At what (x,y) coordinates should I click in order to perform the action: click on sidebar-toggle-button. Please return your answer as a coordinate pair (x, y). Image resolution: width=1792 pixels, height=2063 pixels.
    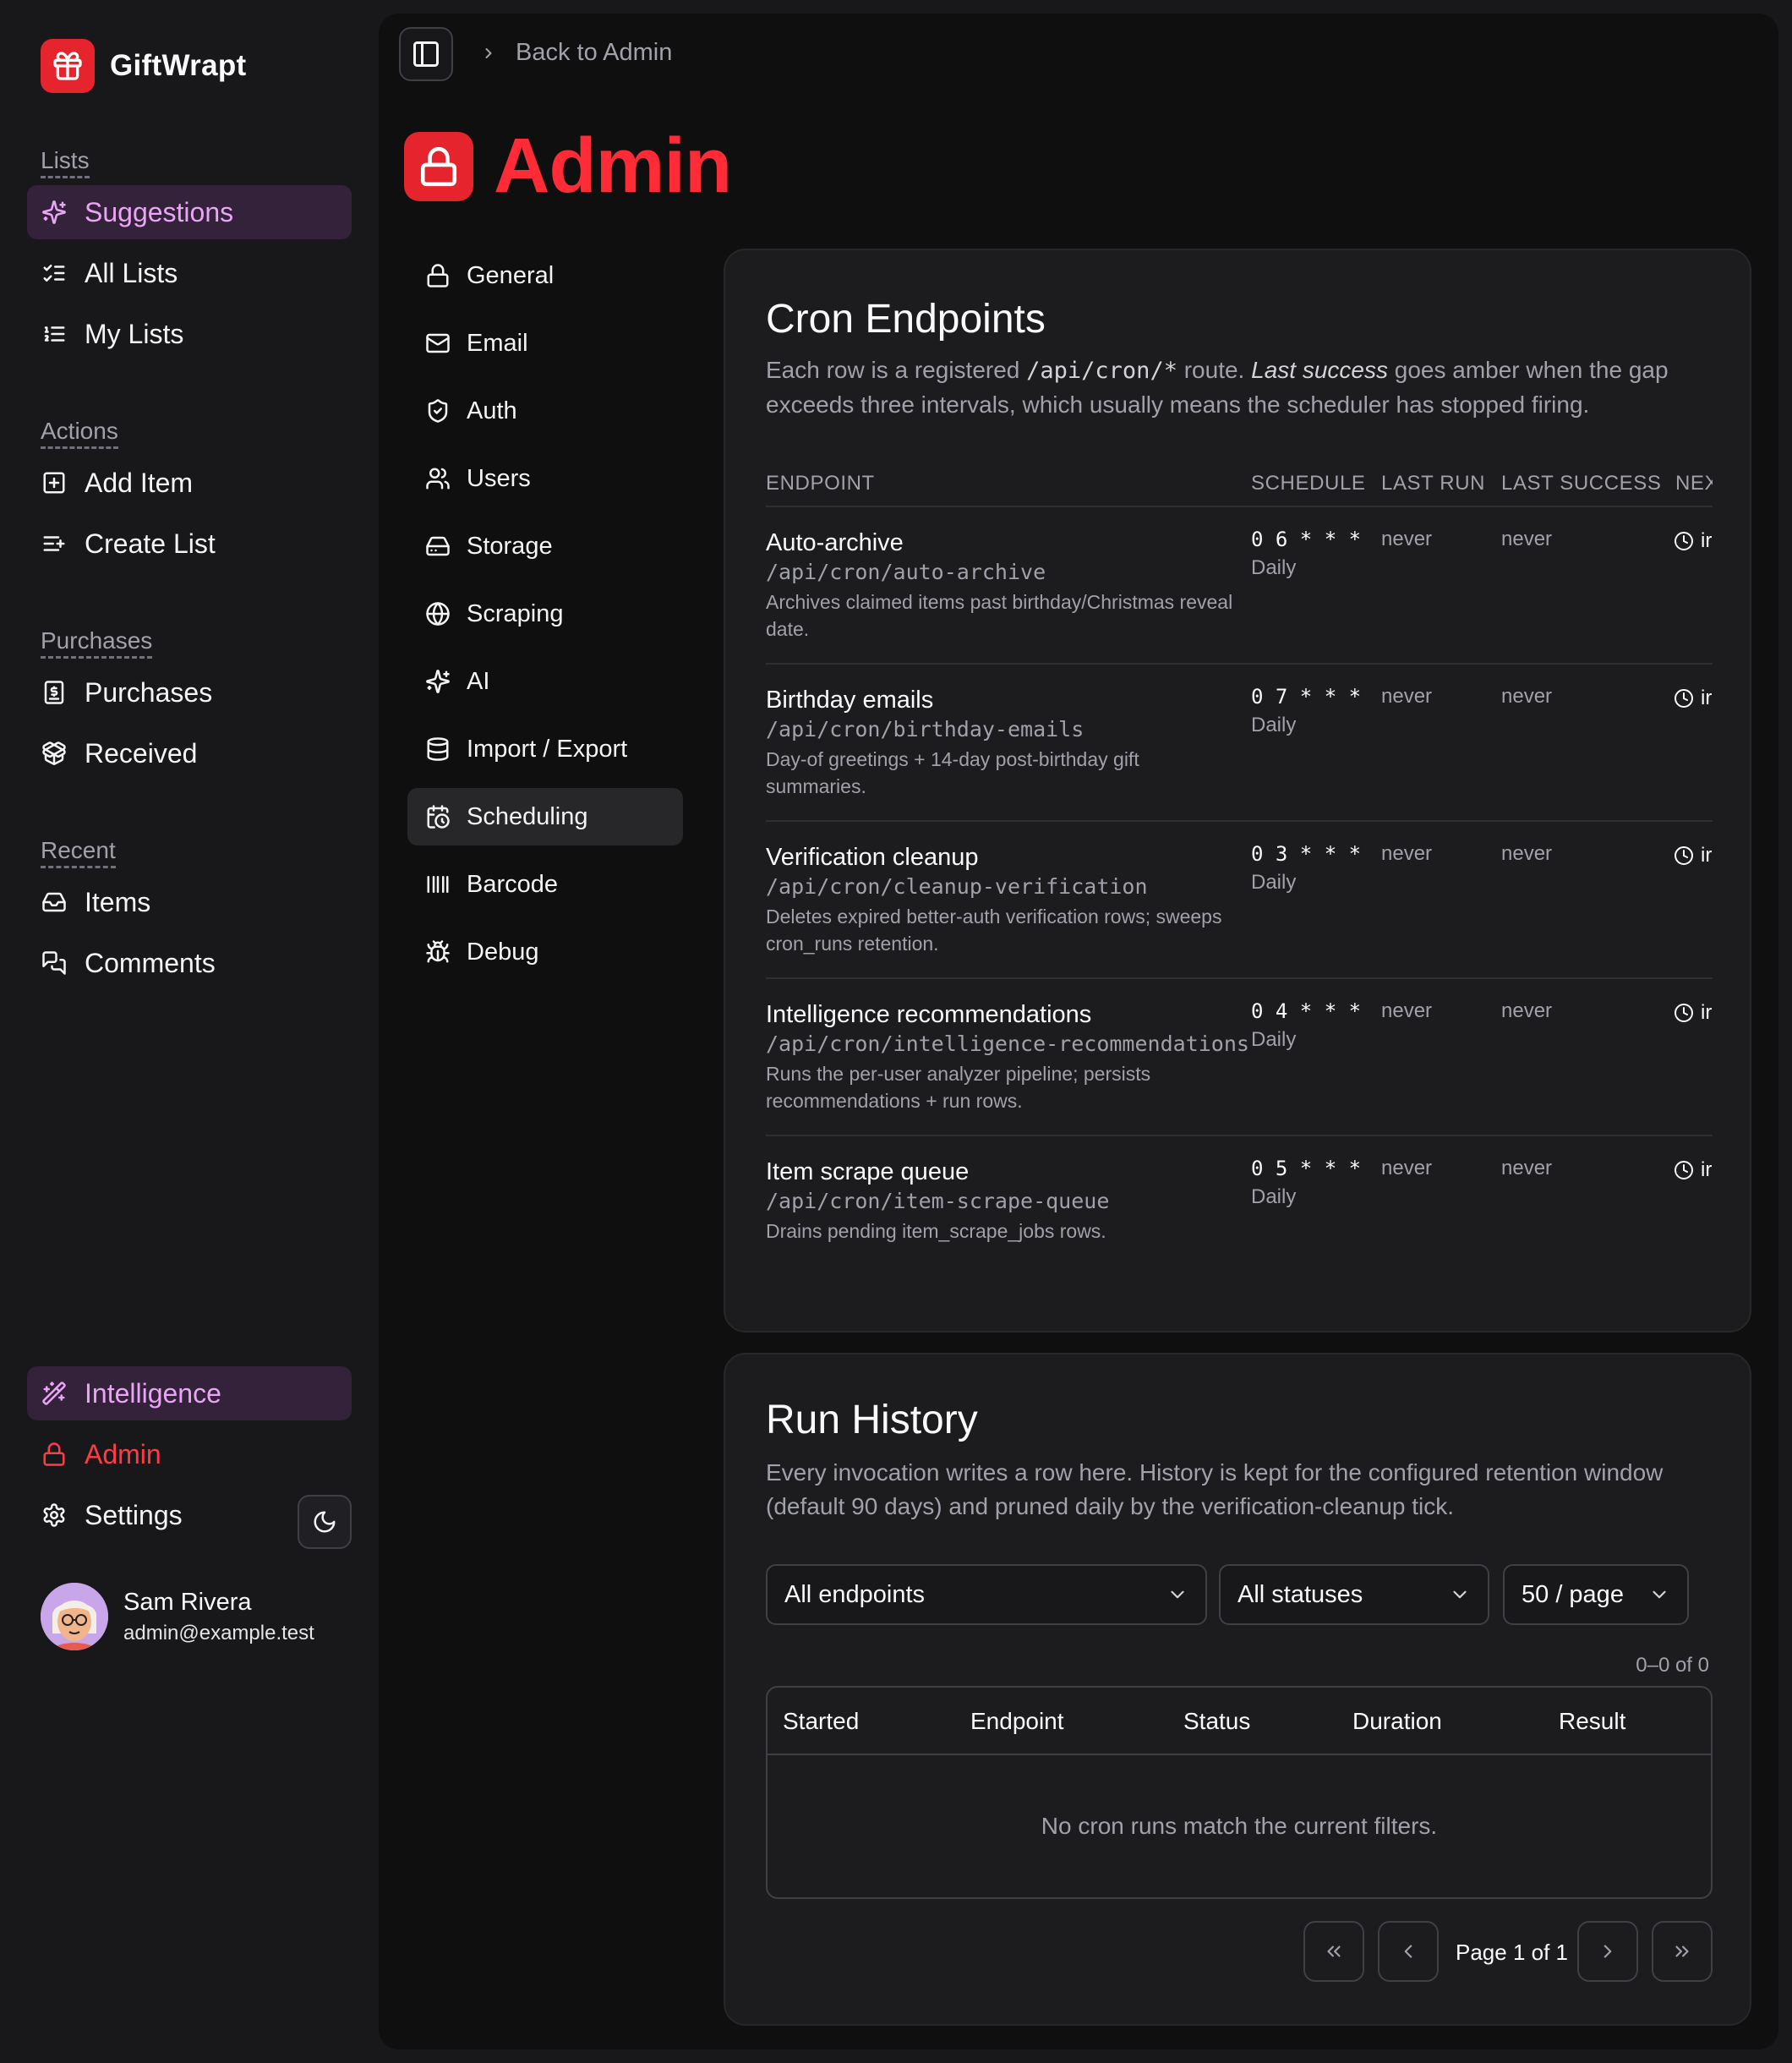
    Looking at the image, I should click on (426, 54).